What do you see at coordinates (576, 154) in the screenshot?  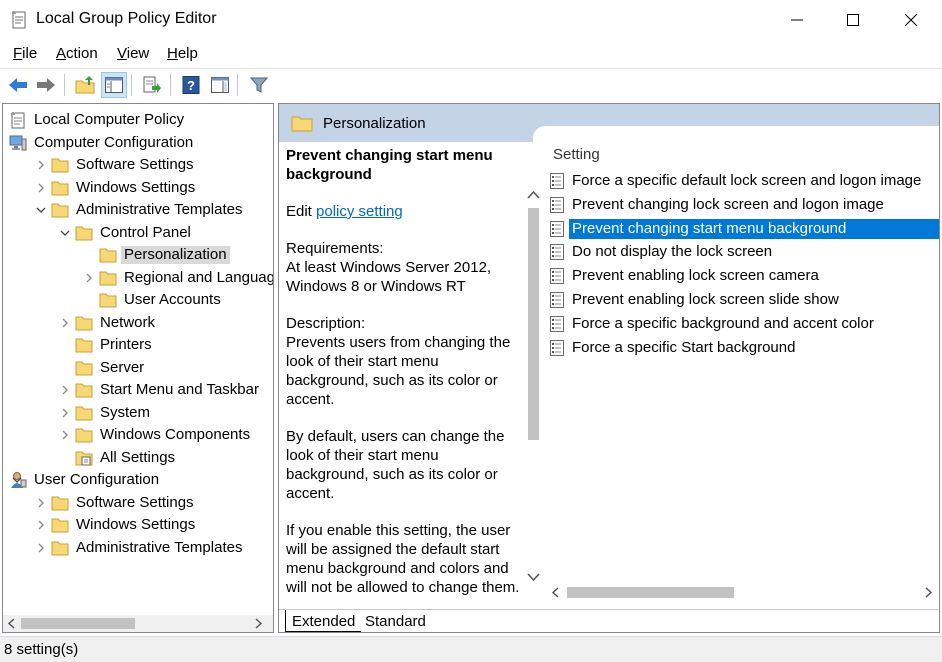 I see `setting-column-header: Setting` at bounding box center [576, 154].